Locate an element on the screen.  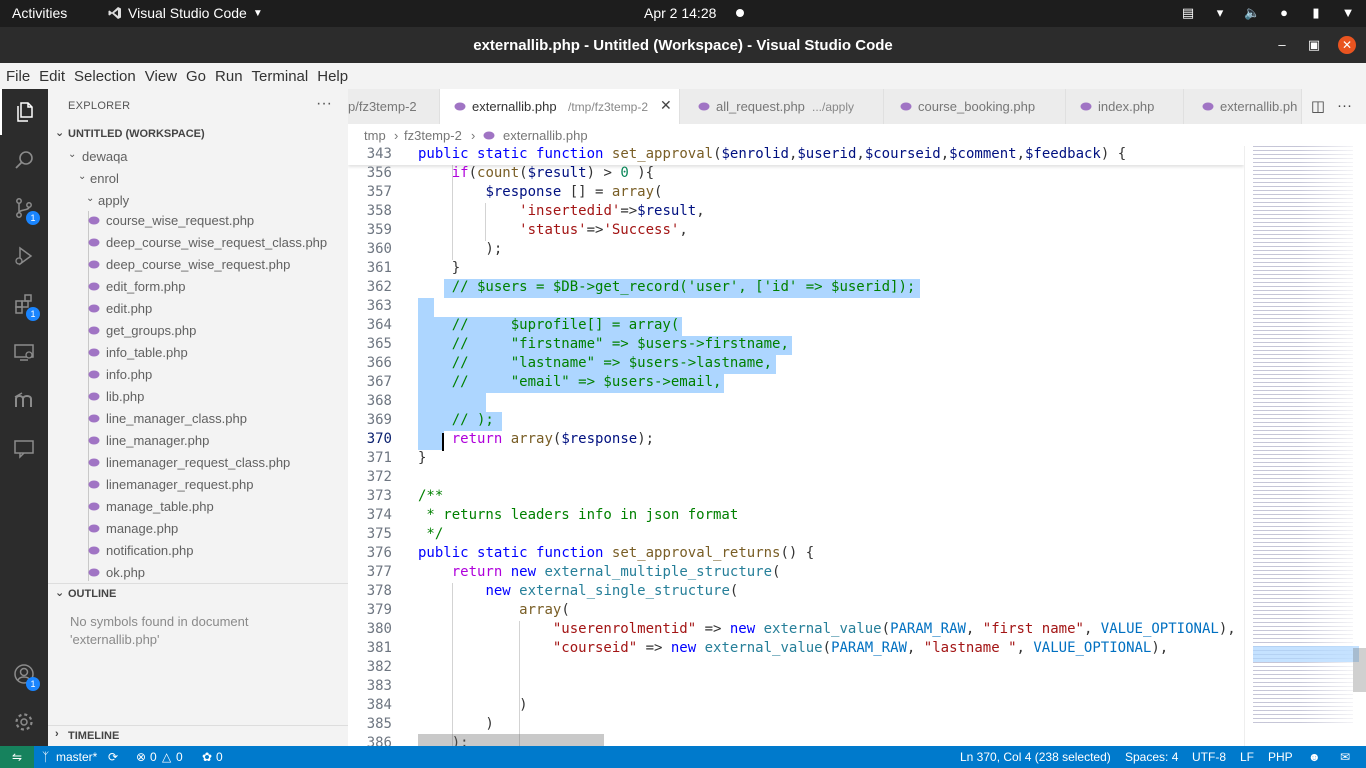
file-item: get_groups.php is located at coordinates (198, 331).